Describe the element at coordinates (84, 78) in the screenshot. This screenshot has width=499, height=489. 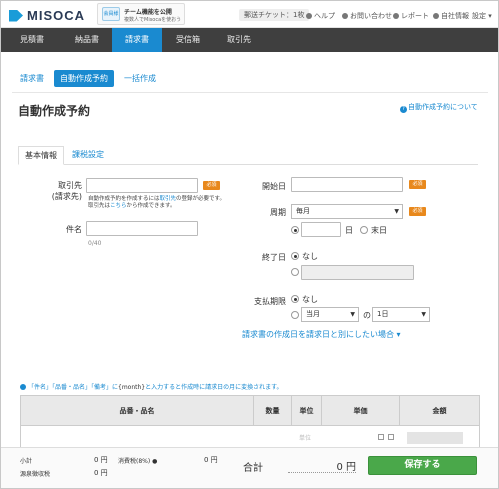
I see `subtab-auto-schedule: 自動作成予約` at that location.